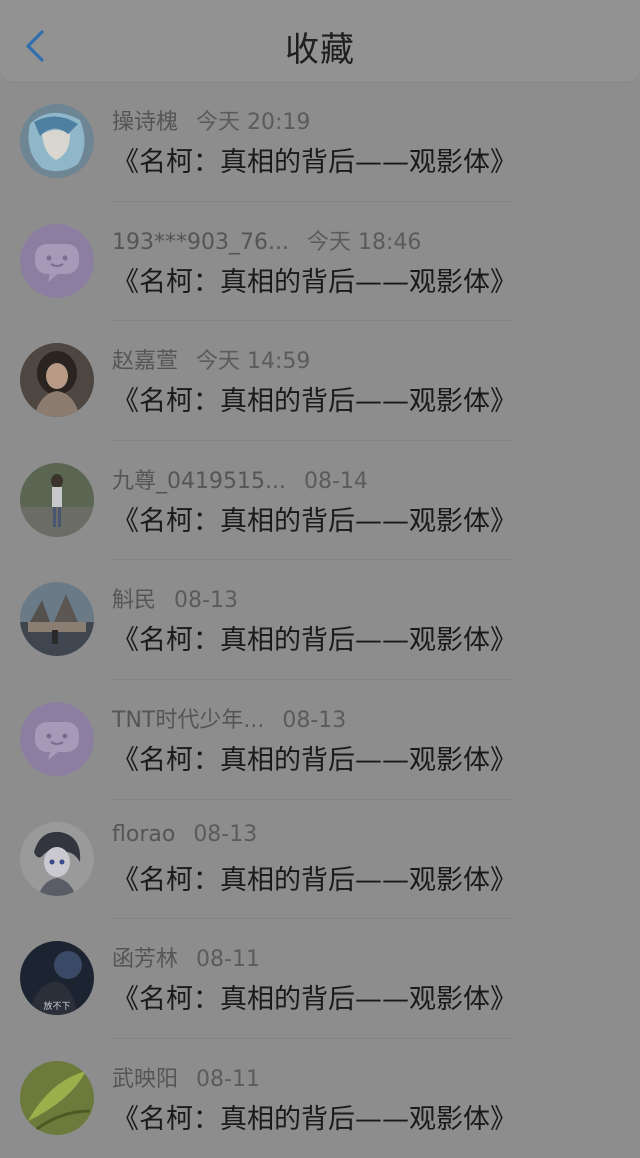 Image resolution: width=640 pixels, height=1158 pixels. I want to click on item-meta: TNT时代少年... 08-13, so click(229, 718).